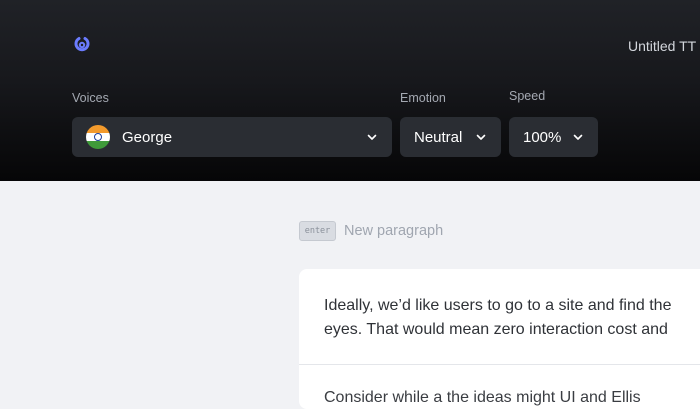  Describe the element at coordinates (542, 137) in the screenshot. I see `speed-value: 100%` at that location.